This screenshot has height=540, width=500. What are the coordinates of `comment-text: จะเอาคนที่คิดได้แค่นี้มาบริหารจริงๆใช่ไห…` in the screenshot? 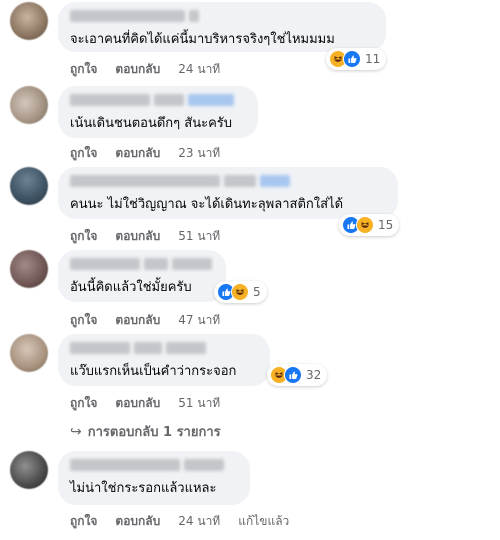 It's located at (202, 39).